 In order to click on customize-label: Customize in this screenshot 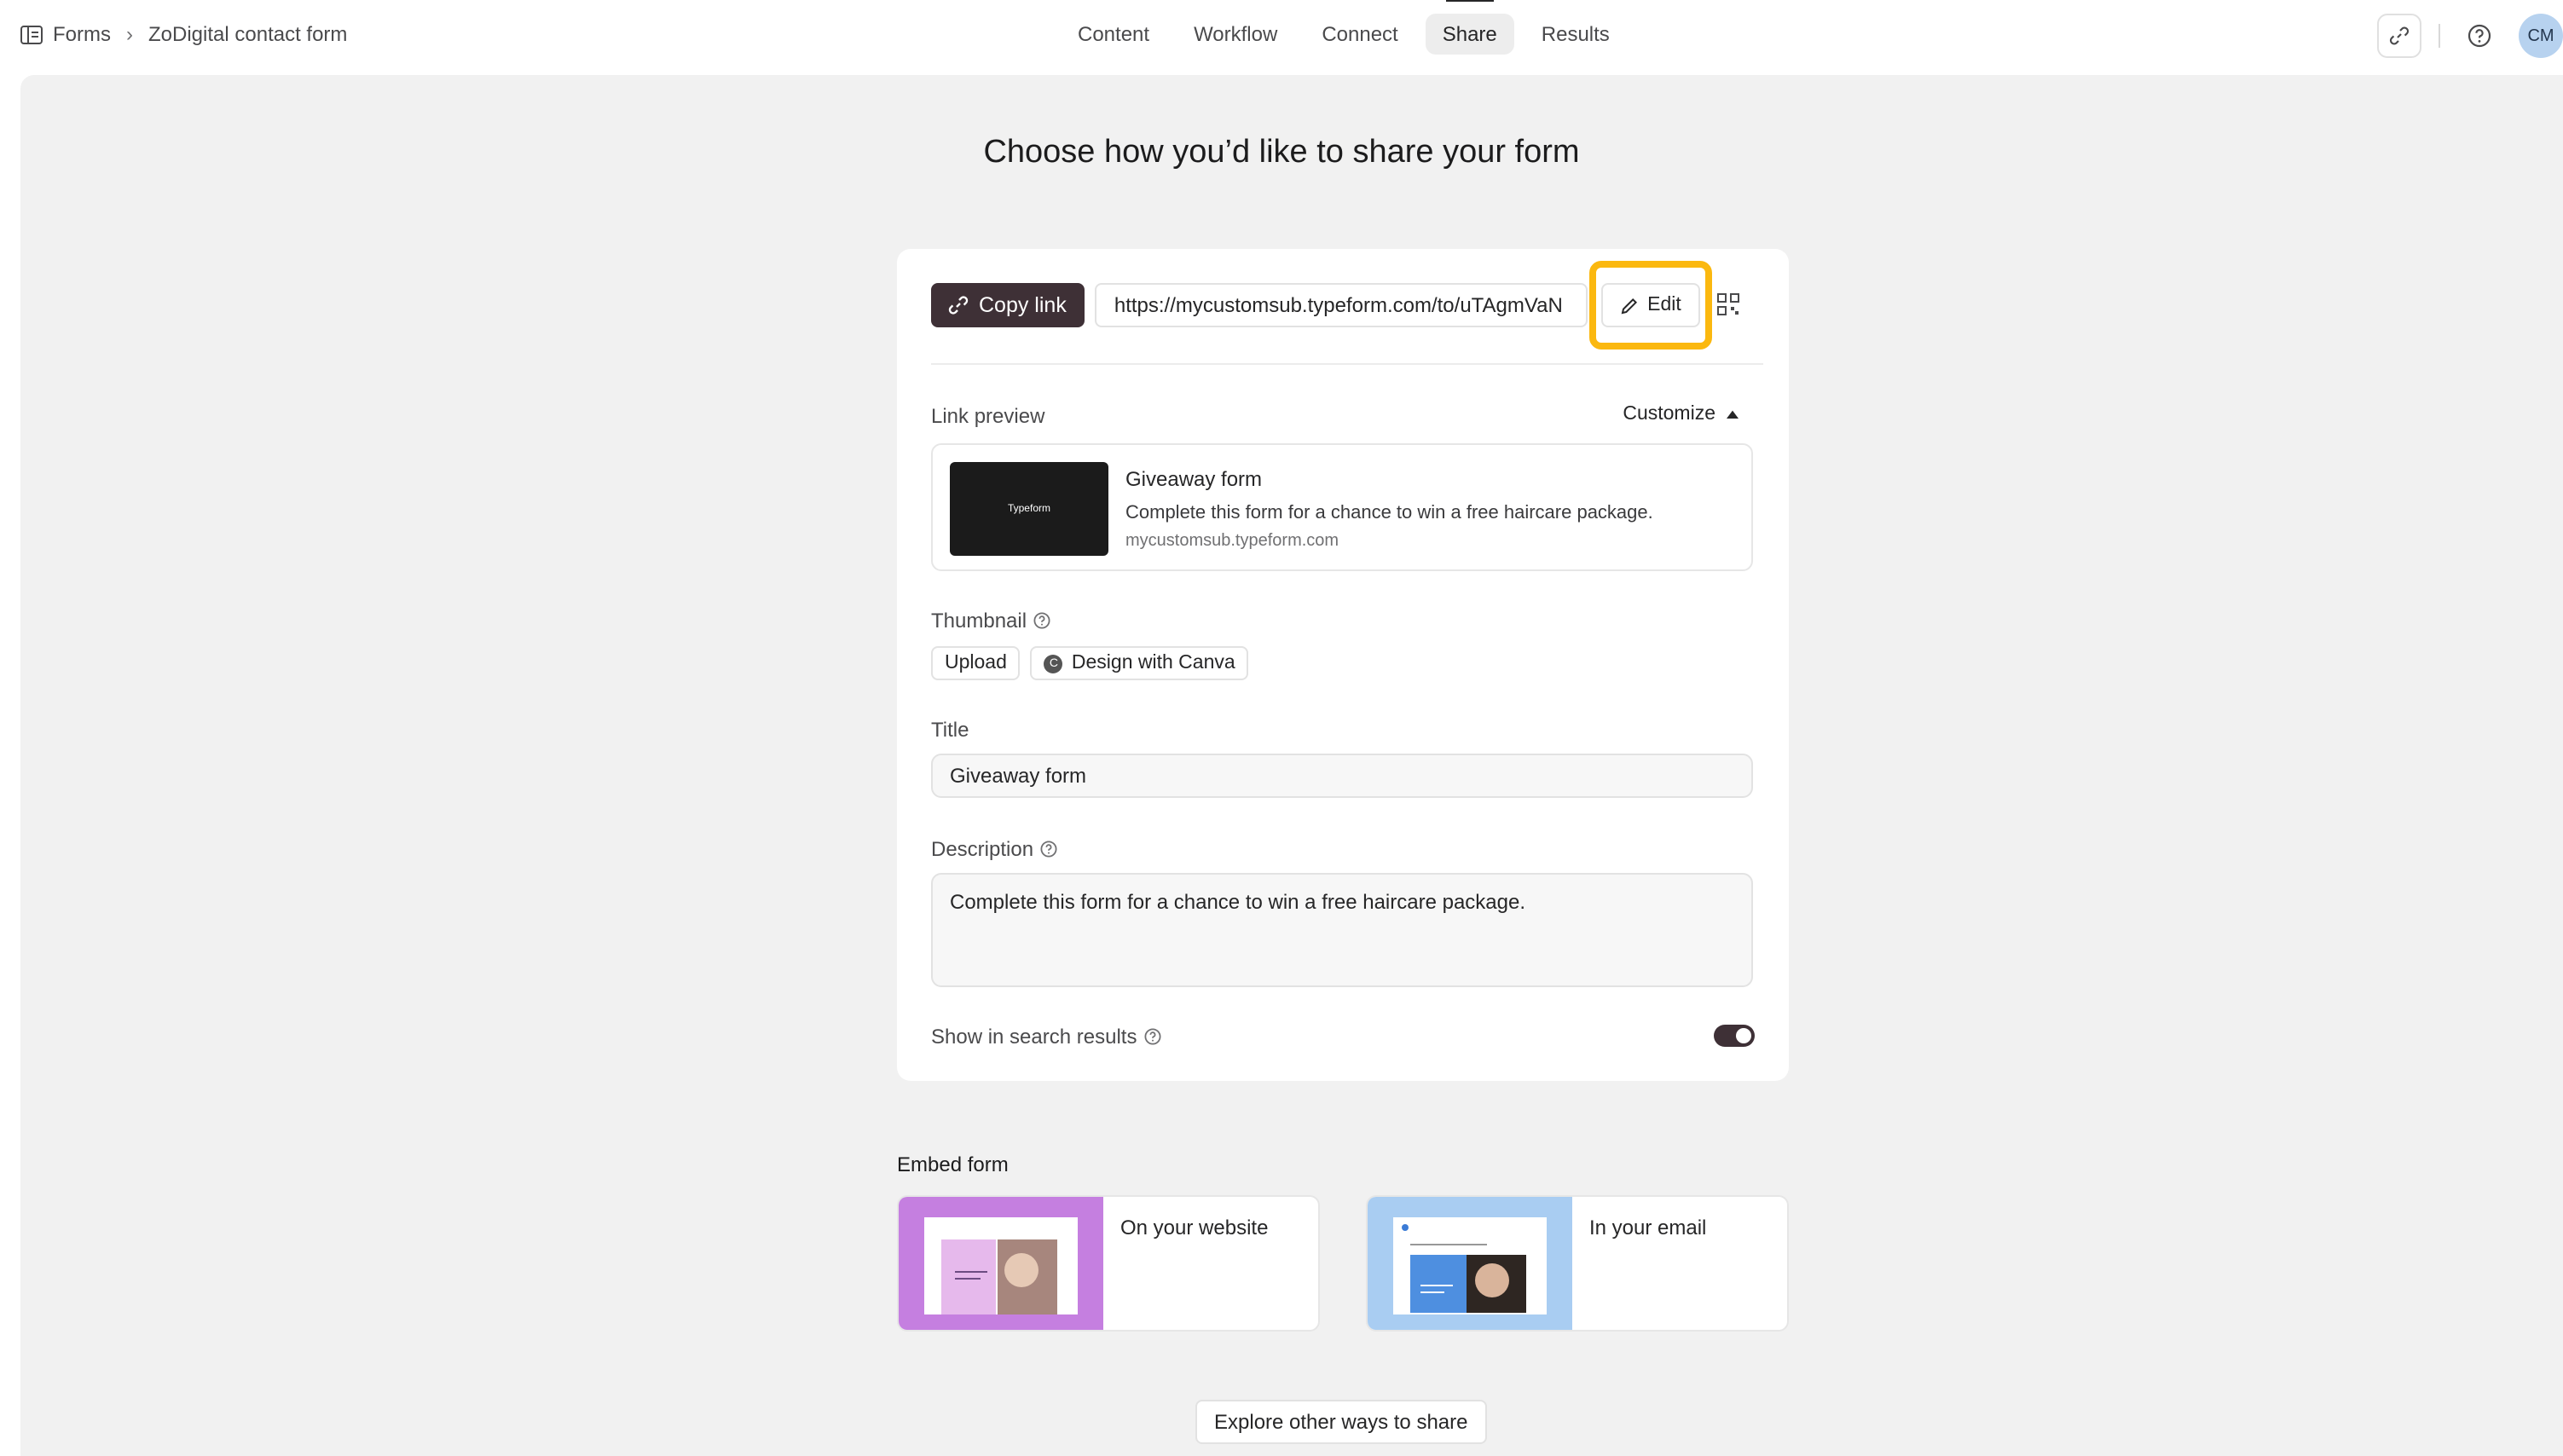, I will do `click(1669, 414)`.